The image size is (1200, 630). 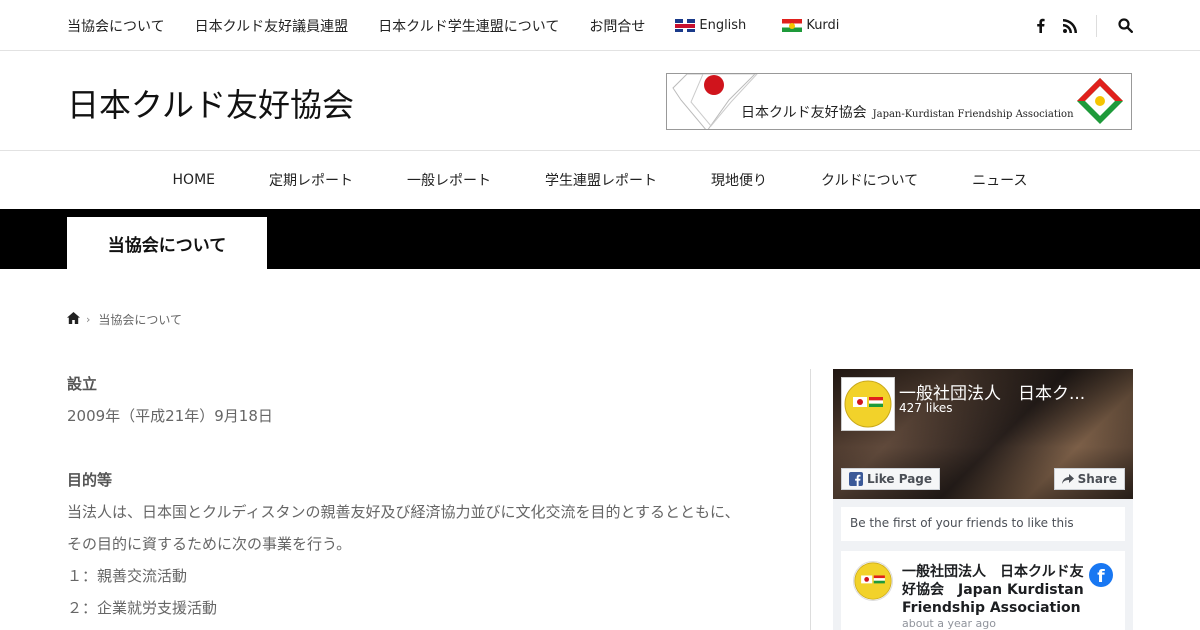 I want to click on topnav-contact: お問合せ, so click(x=617, y=26).